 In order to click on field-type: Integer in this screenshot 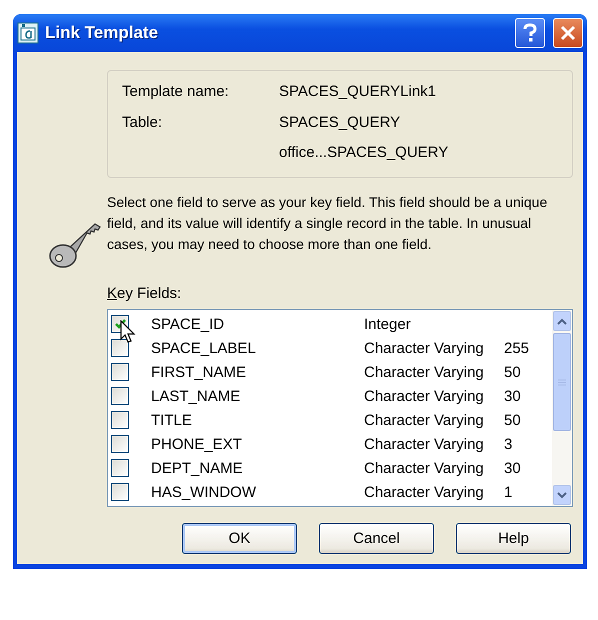, I will do `click(388, 324)`.